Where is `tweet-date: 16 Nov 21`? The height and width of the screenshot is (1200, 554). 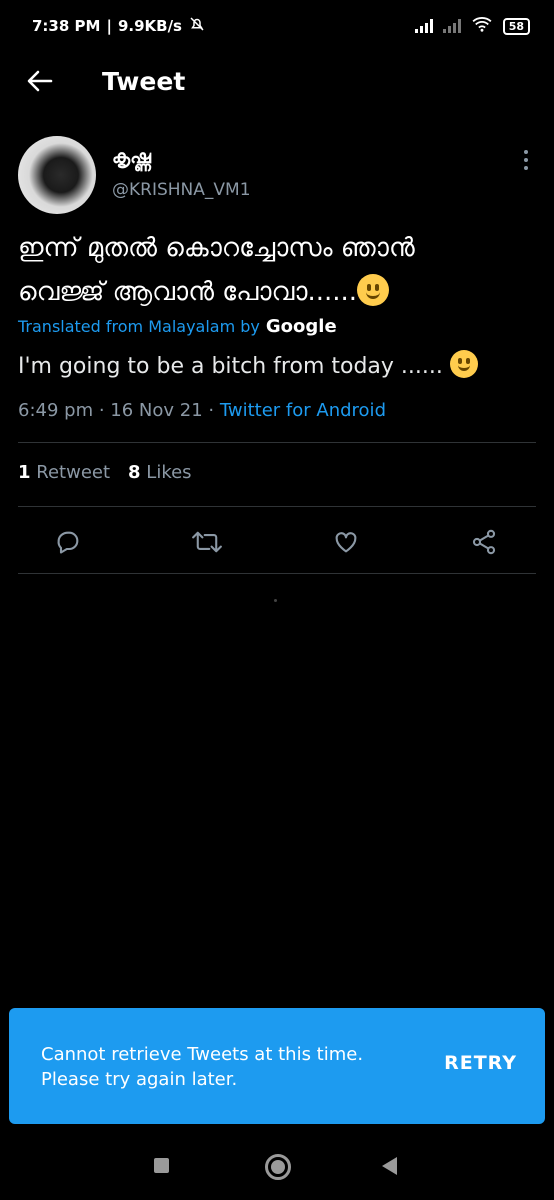 tweet-date: 16 Nov 21 is located at coordinates (156, 410).